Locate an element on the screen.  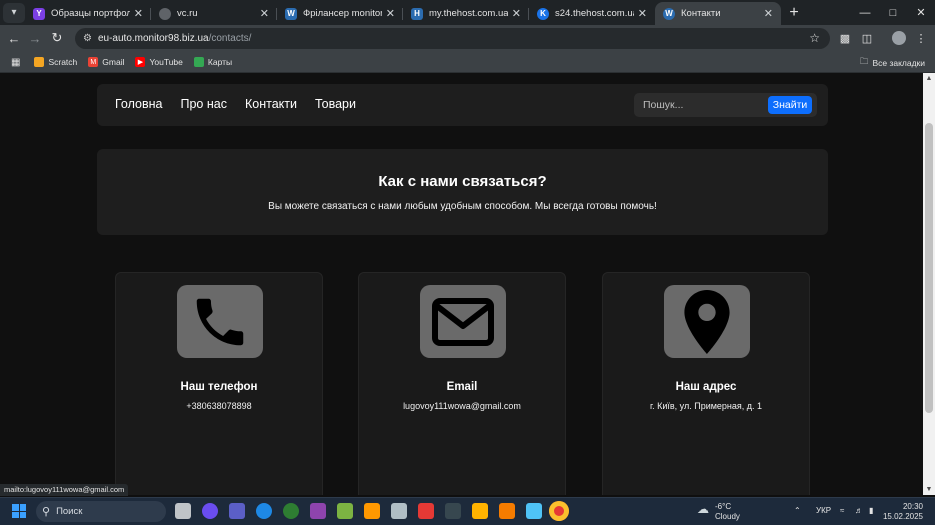
extension-icon: ▩ is located at coordinates (845, 38).